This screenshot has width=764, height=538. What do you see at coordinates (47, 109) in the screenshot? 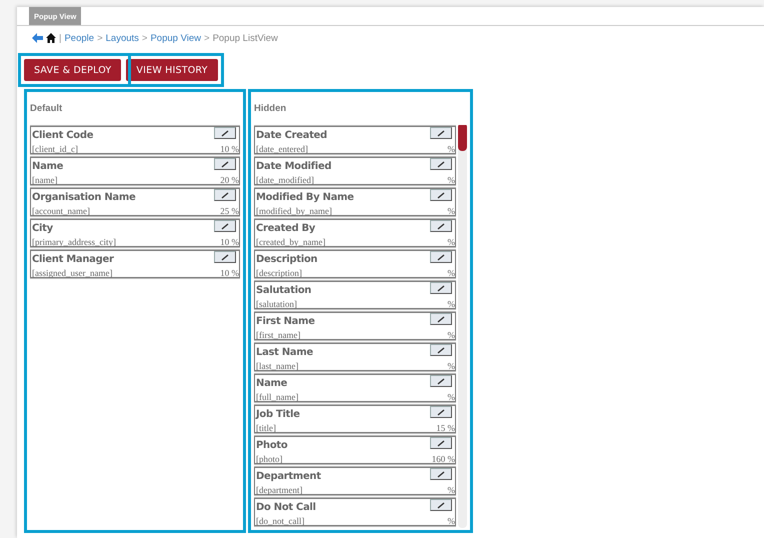
I see `column-title: Default` at bounding box center [47, 109].